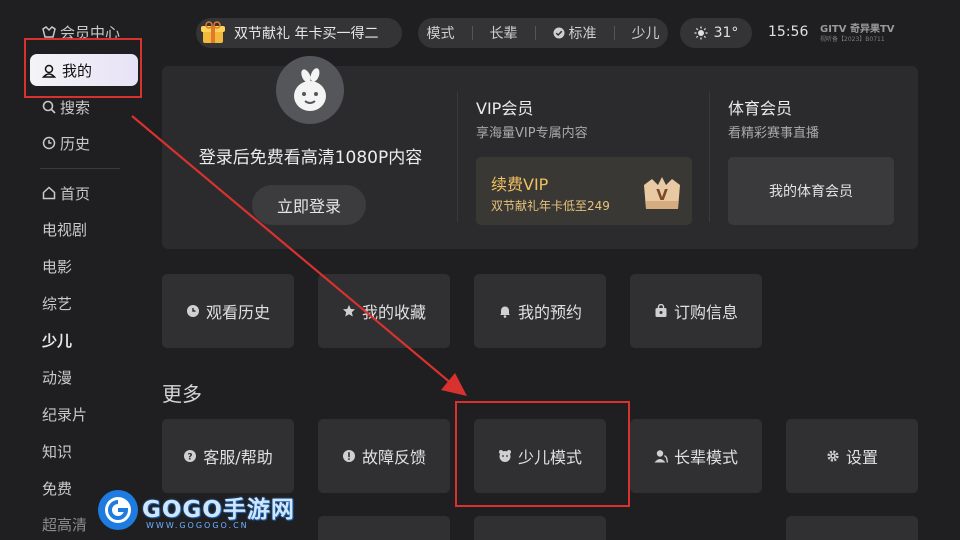  I want to click on watermark: GOGO手游网 WWW.GOGOGO.CN, so click(195, 511).